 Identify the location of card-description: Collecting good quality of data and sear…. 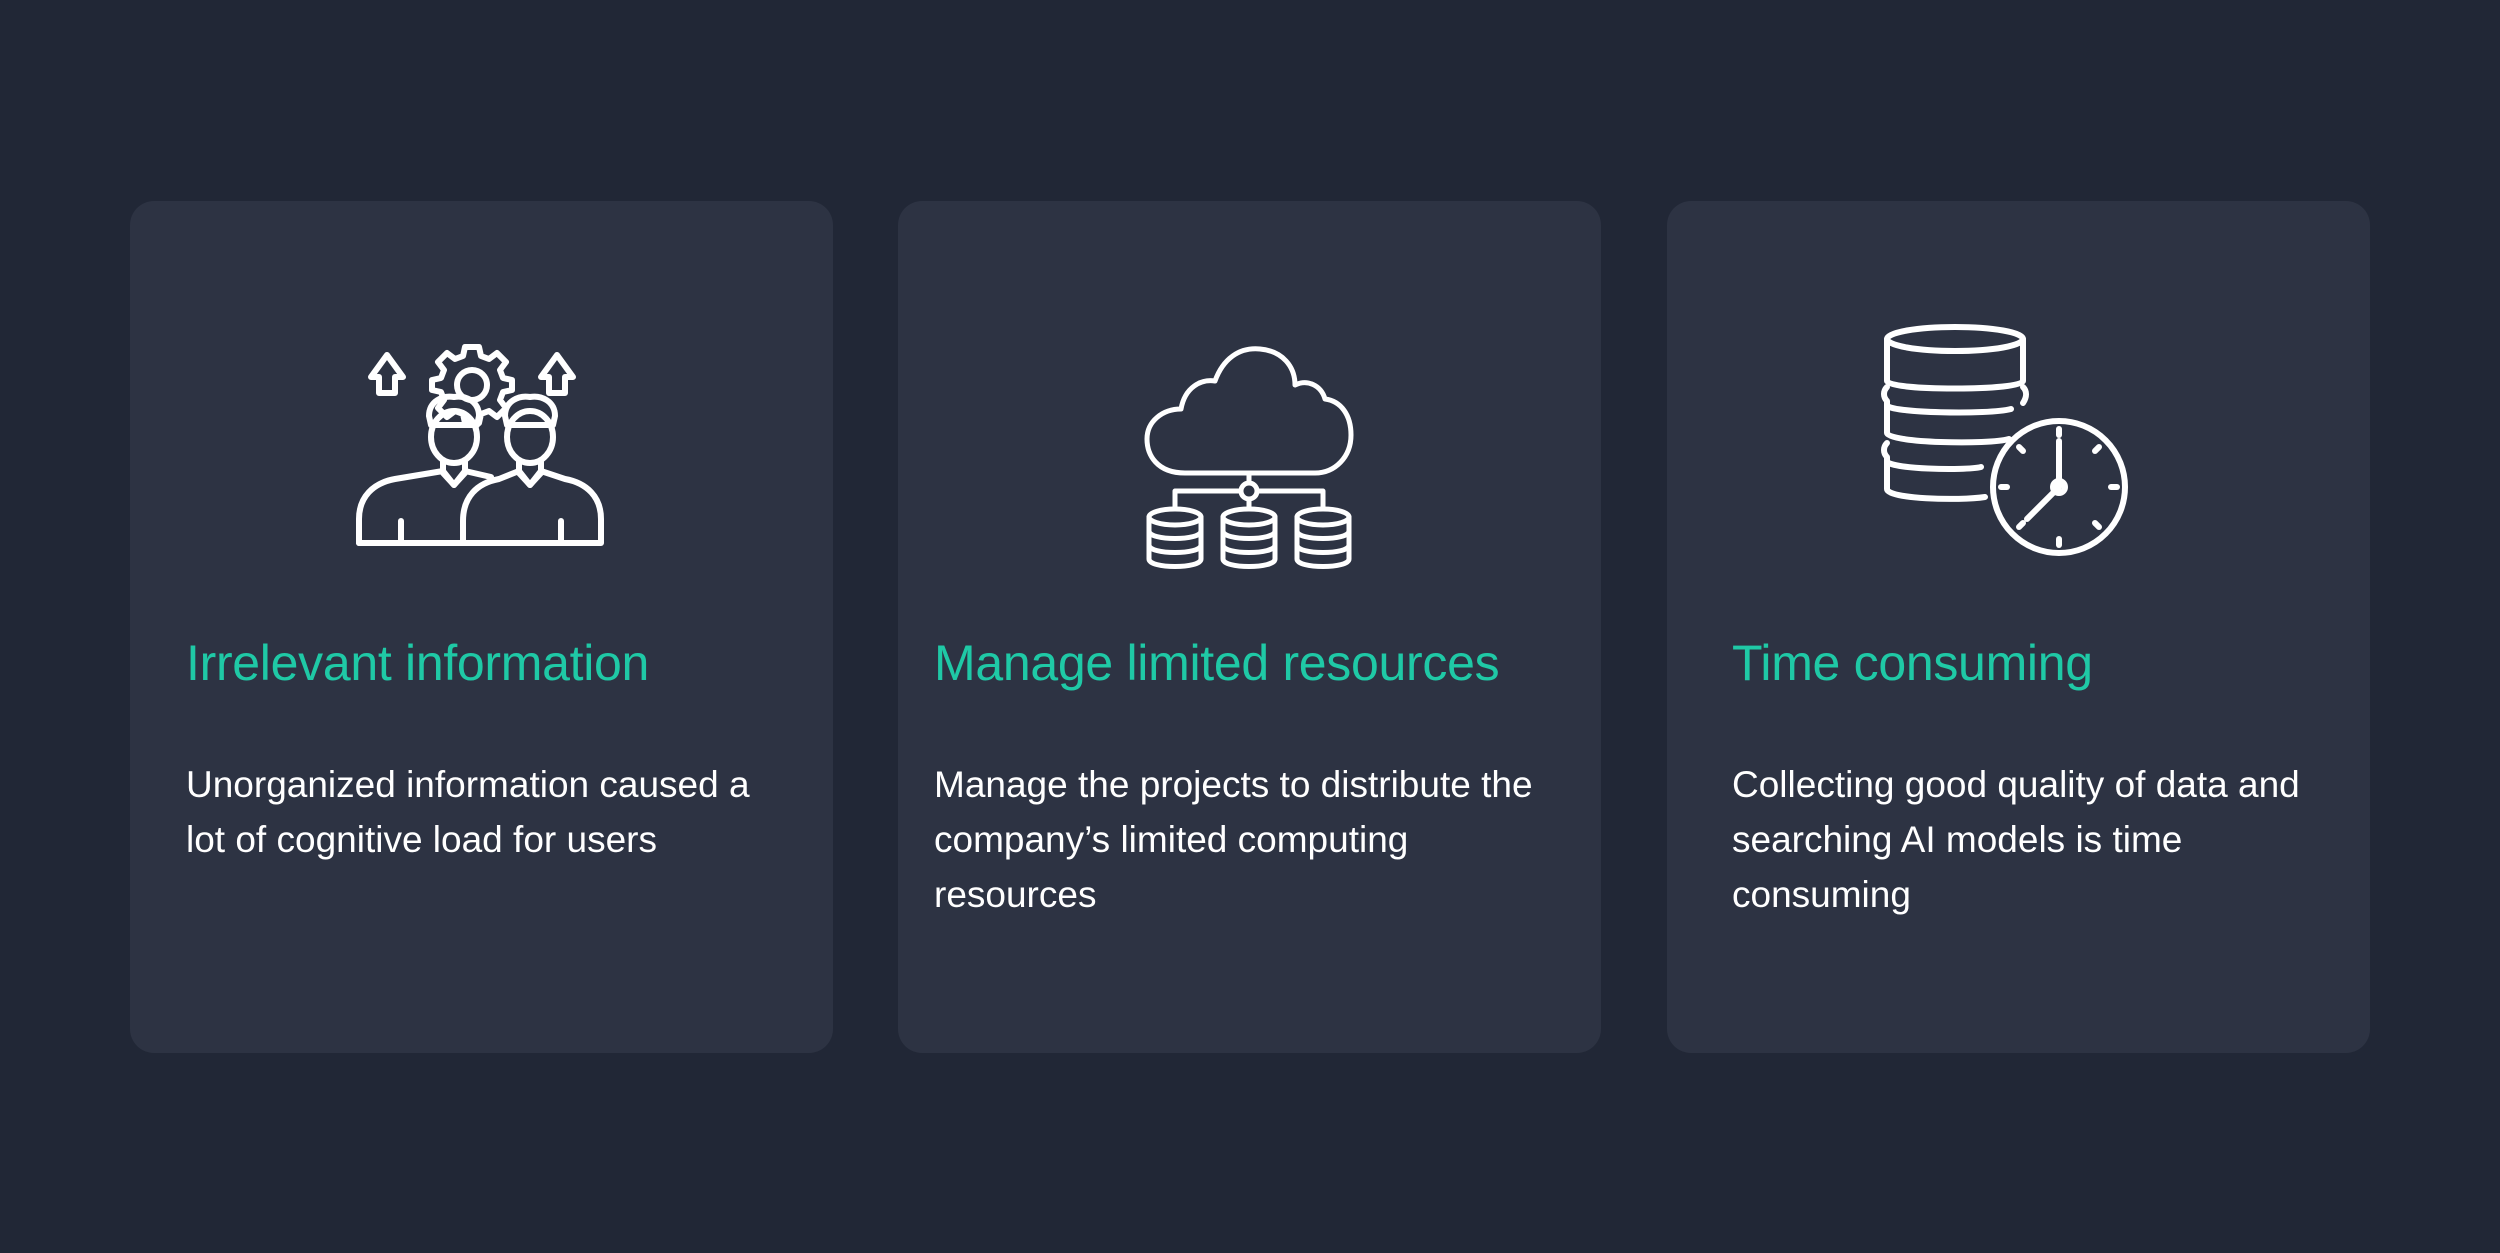
(2016, 839).